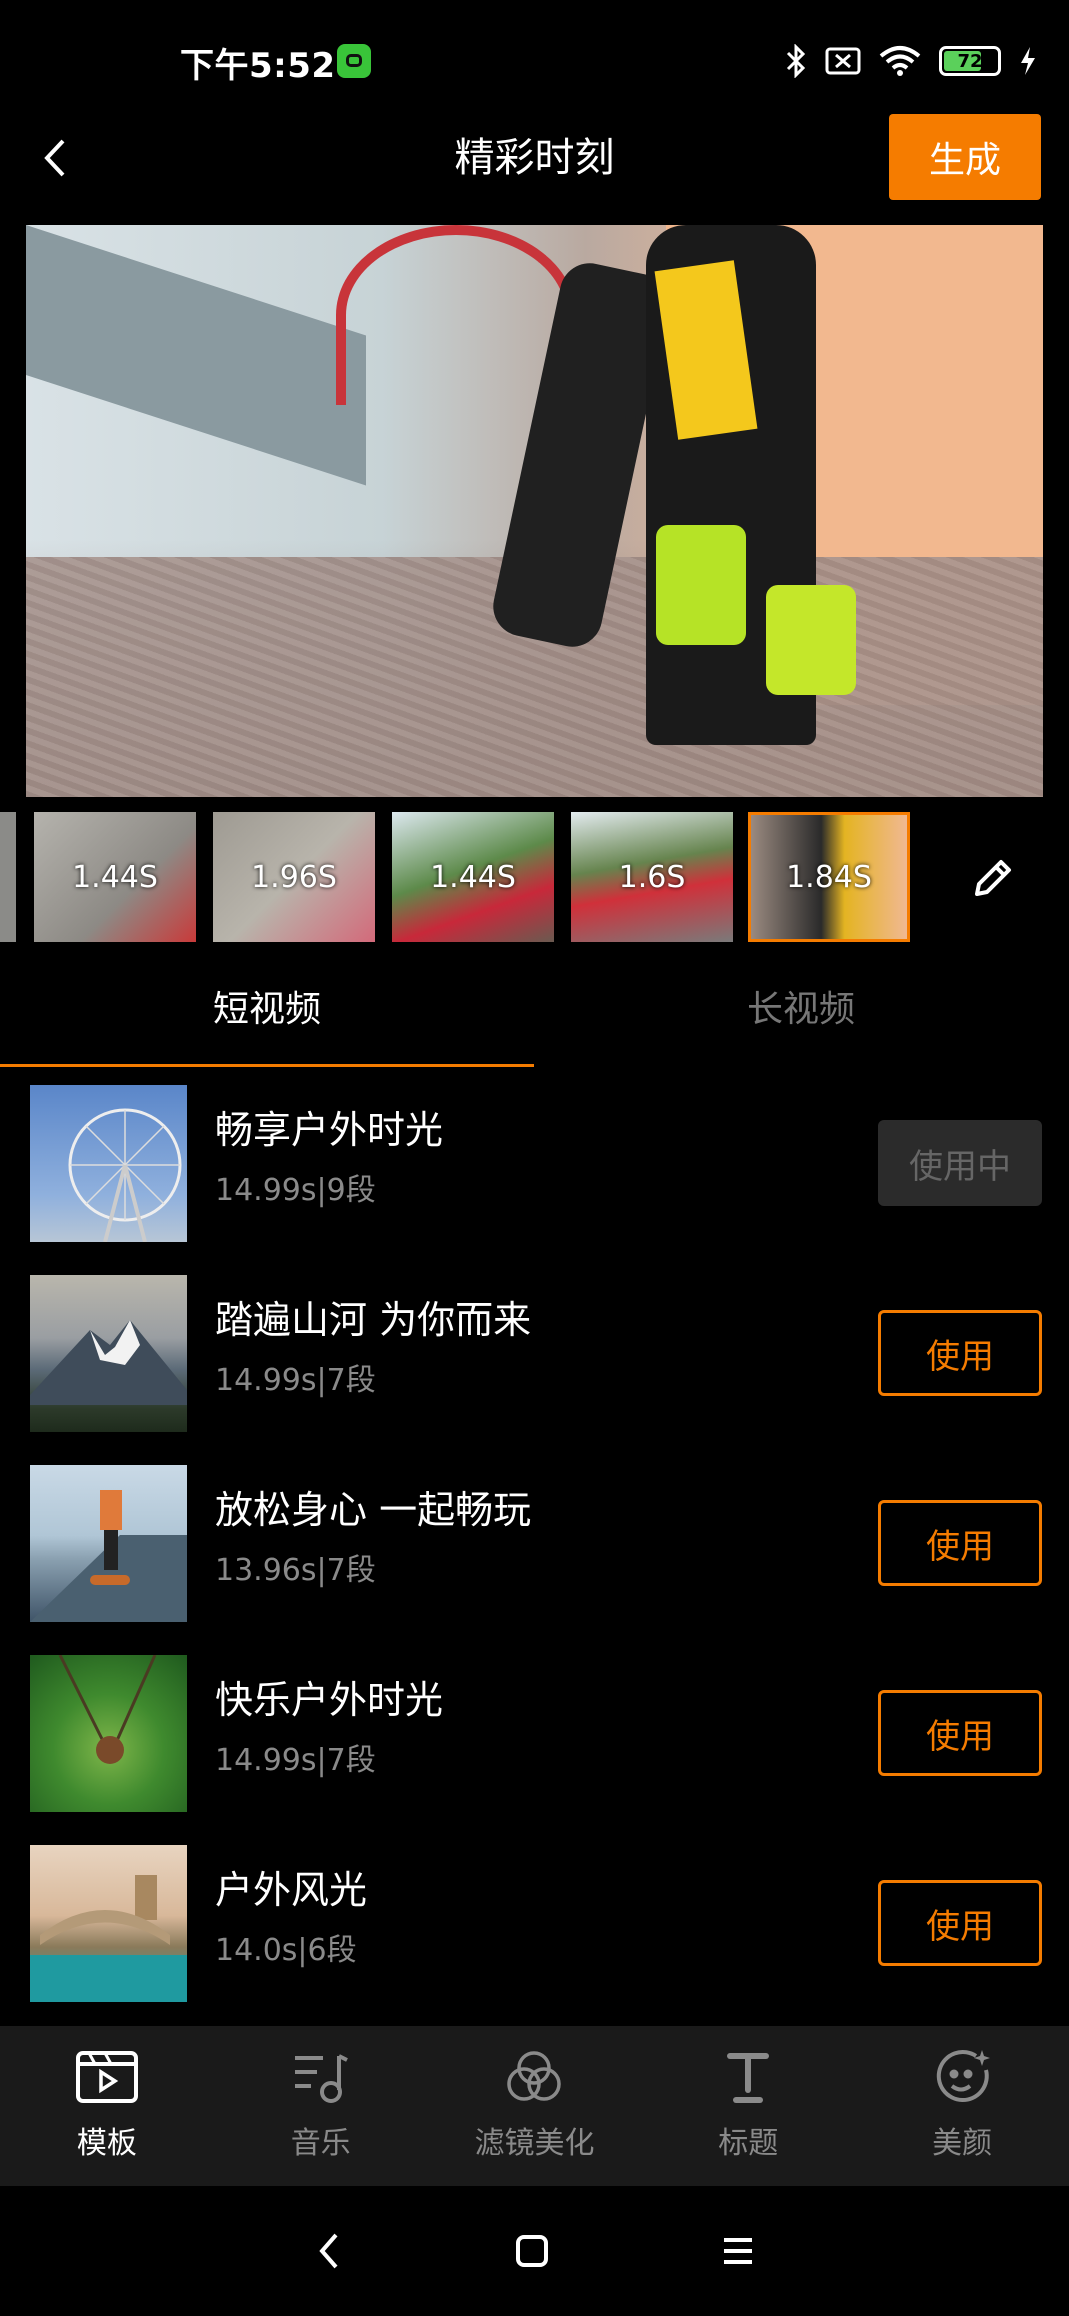 The height and width of the screenshot is (2316, 1069). What do you see at coordinates (748, 2106) in the screenshot?
I see `nav-title: 标题` at bounding box center [748, 2106].